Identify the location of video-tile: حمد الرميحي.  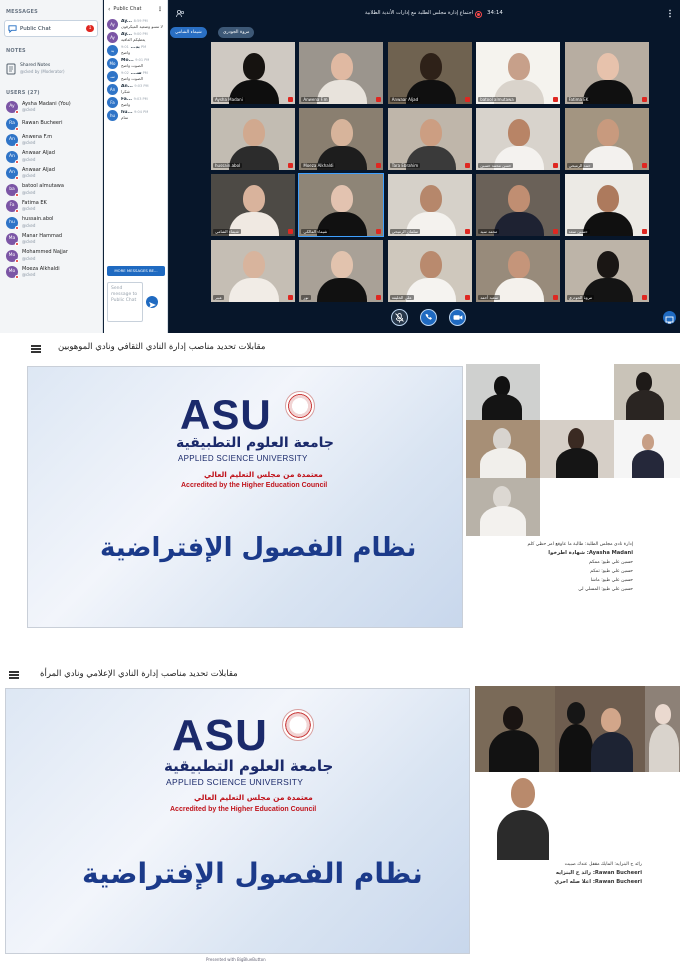
(606, 139).